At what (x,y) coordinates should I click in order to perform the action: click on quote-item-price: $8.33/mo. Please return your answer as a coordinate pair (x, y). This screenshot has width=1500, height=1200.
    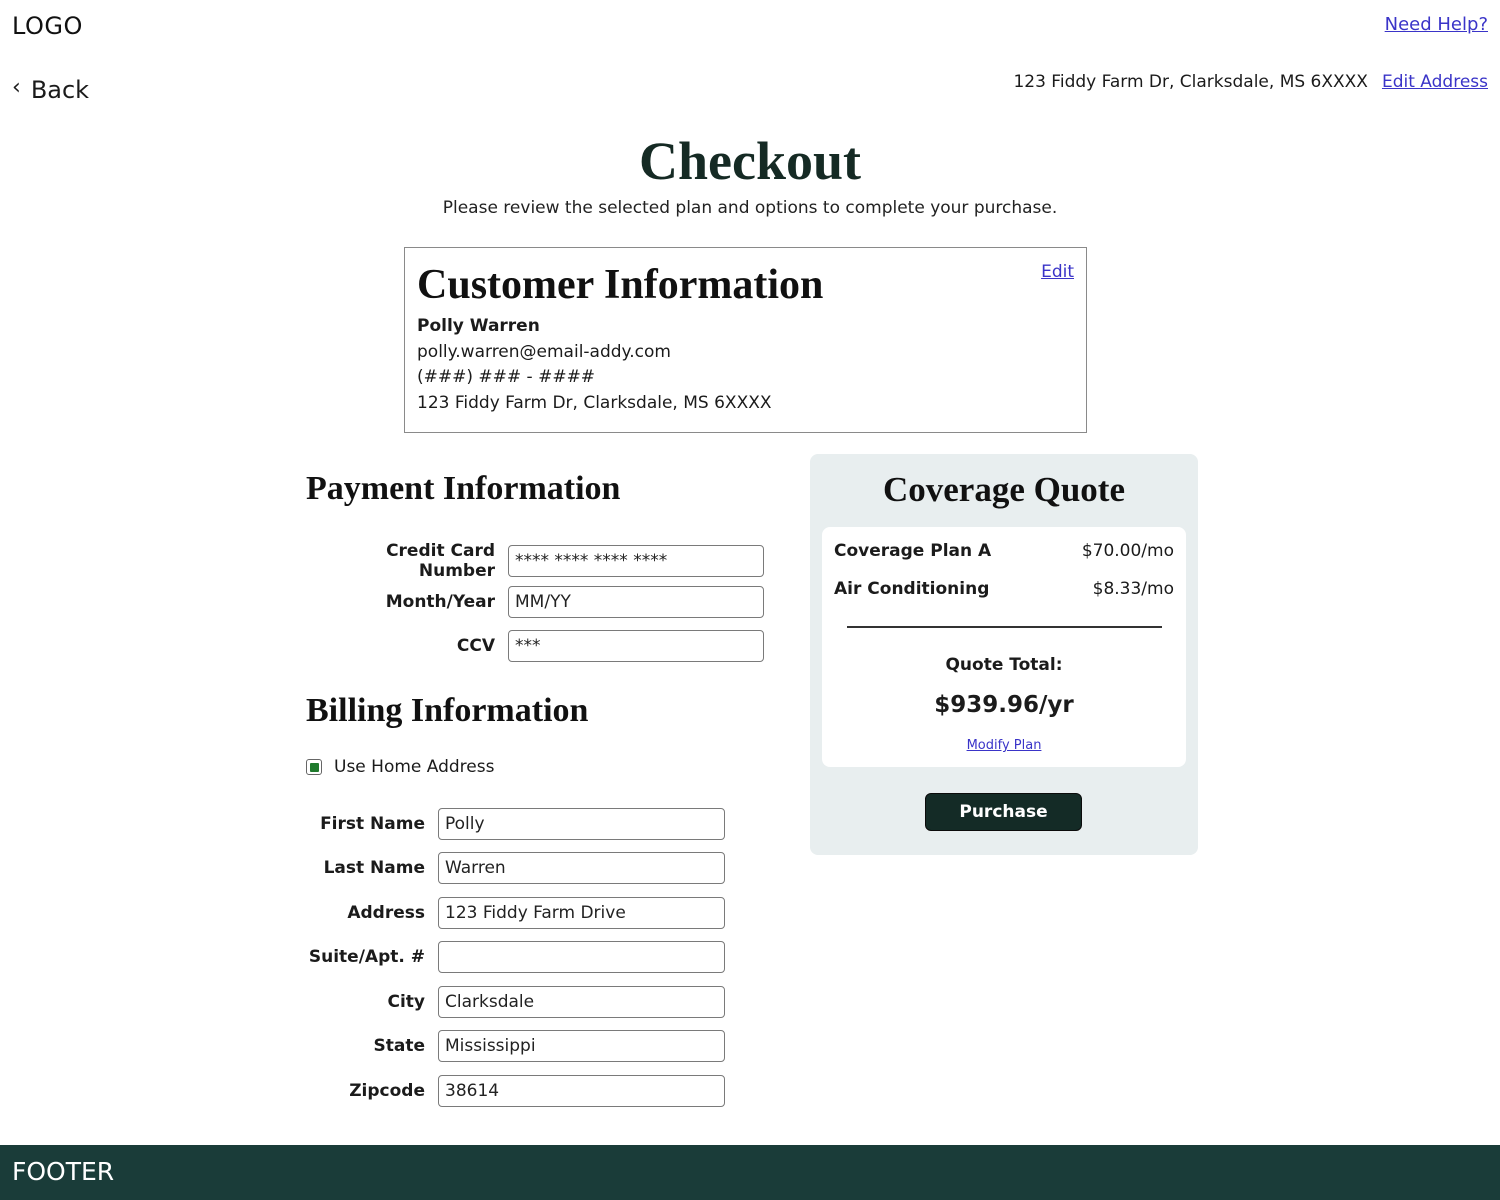
    Looking at the image, I should click on (1133, 589).